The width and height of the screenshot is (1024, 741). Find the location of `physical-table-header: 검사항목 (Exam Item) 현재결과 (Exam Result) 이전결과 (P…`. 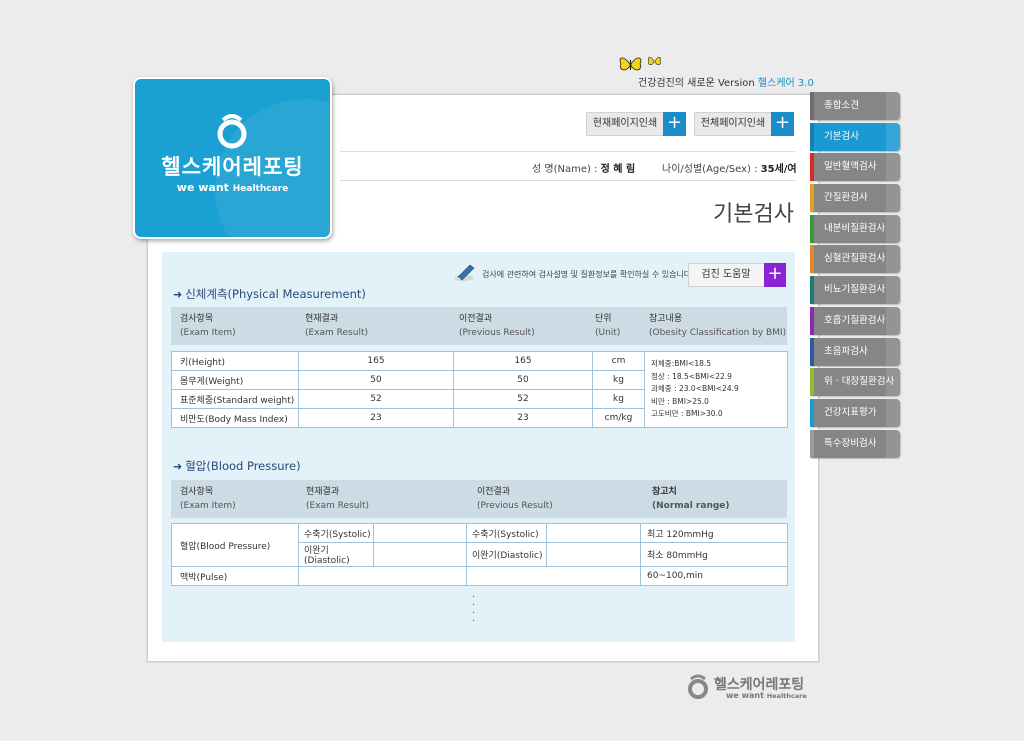

physical-table-header: 검사항목 (Exam Item) 현재결과 (Exam Result) 이전결과 (P… is located at coordinates (479, 326).